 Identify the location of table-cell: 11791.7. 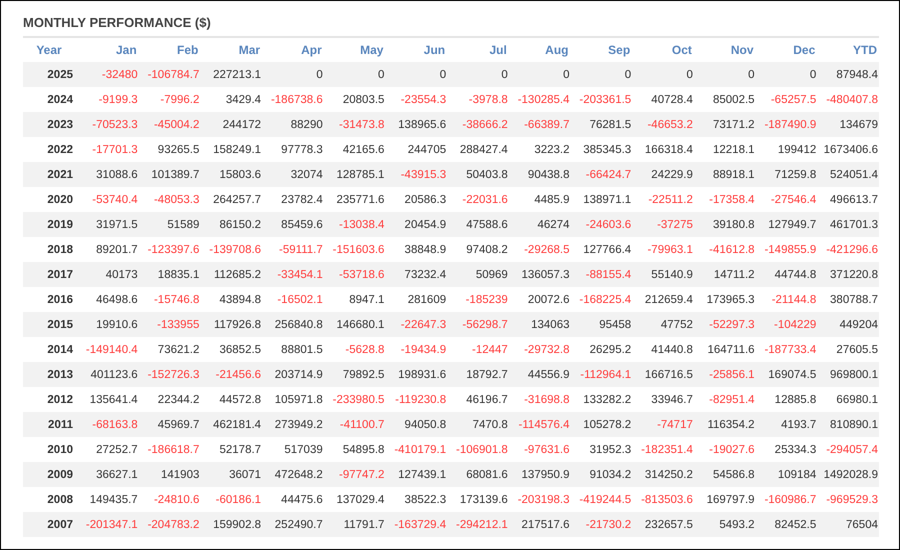
(355, 524).